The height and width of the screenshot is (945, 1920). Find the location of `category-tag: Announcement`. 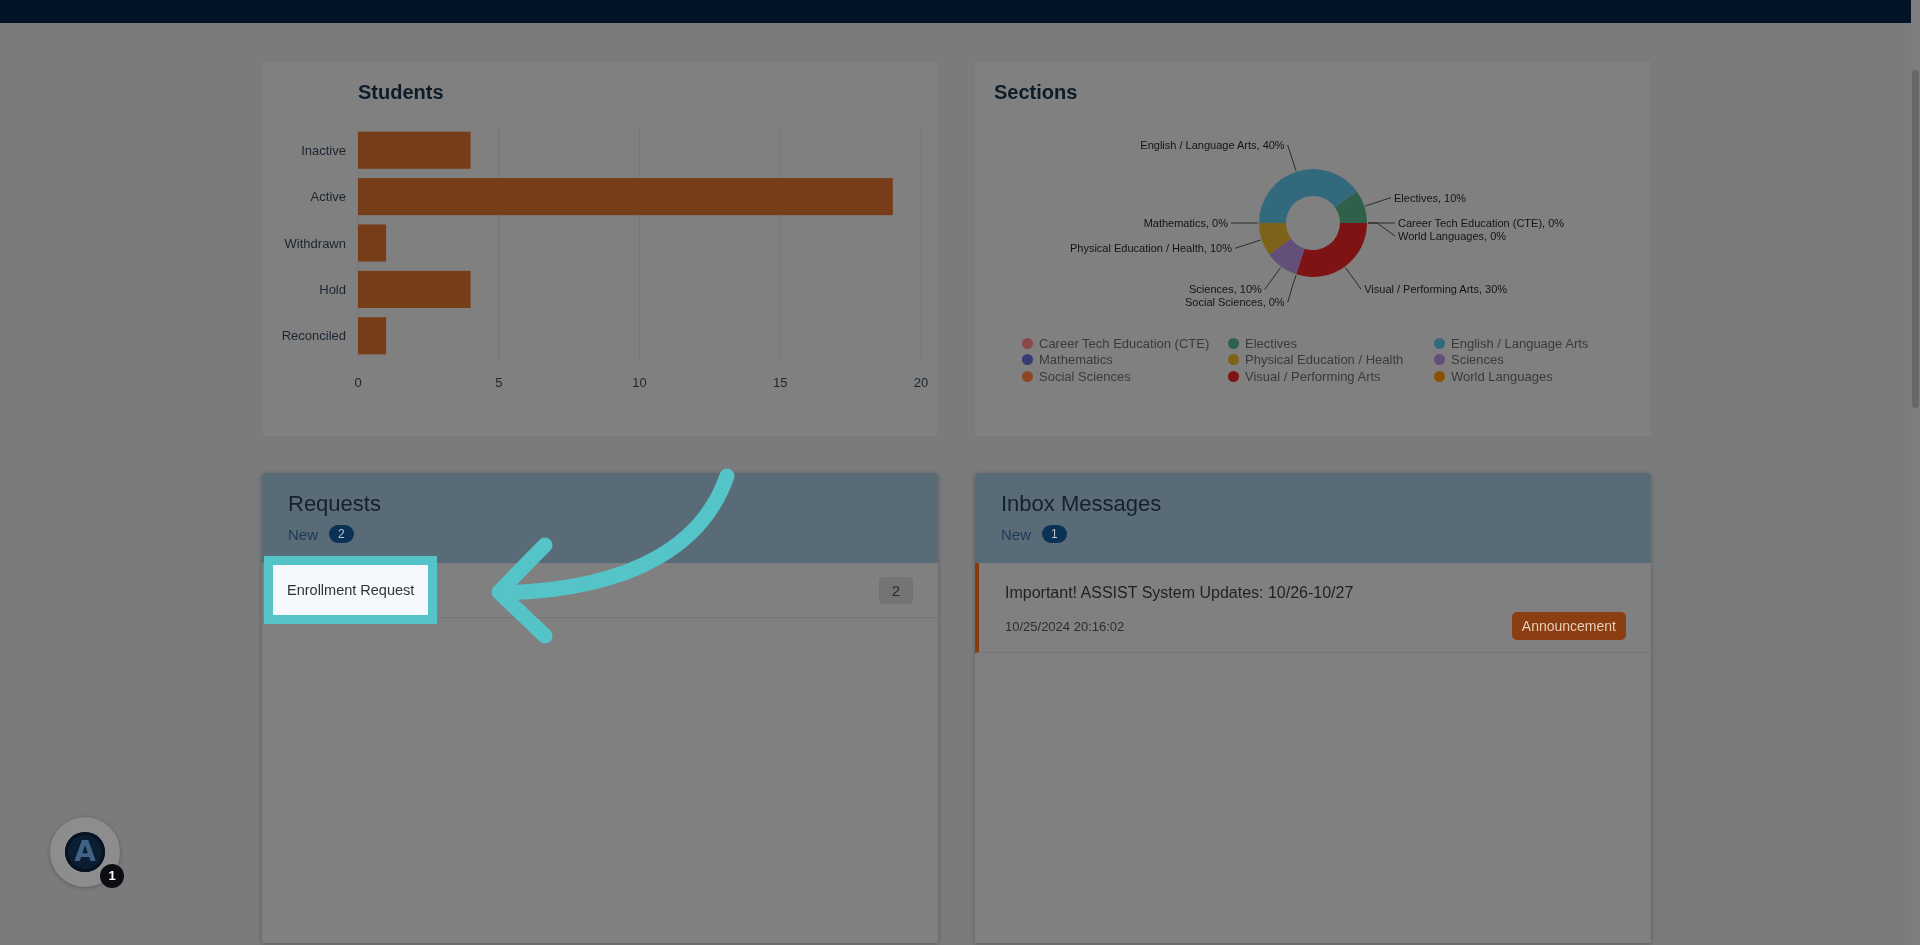

category-tag: Announcement is located at coordinates (1568, 626).